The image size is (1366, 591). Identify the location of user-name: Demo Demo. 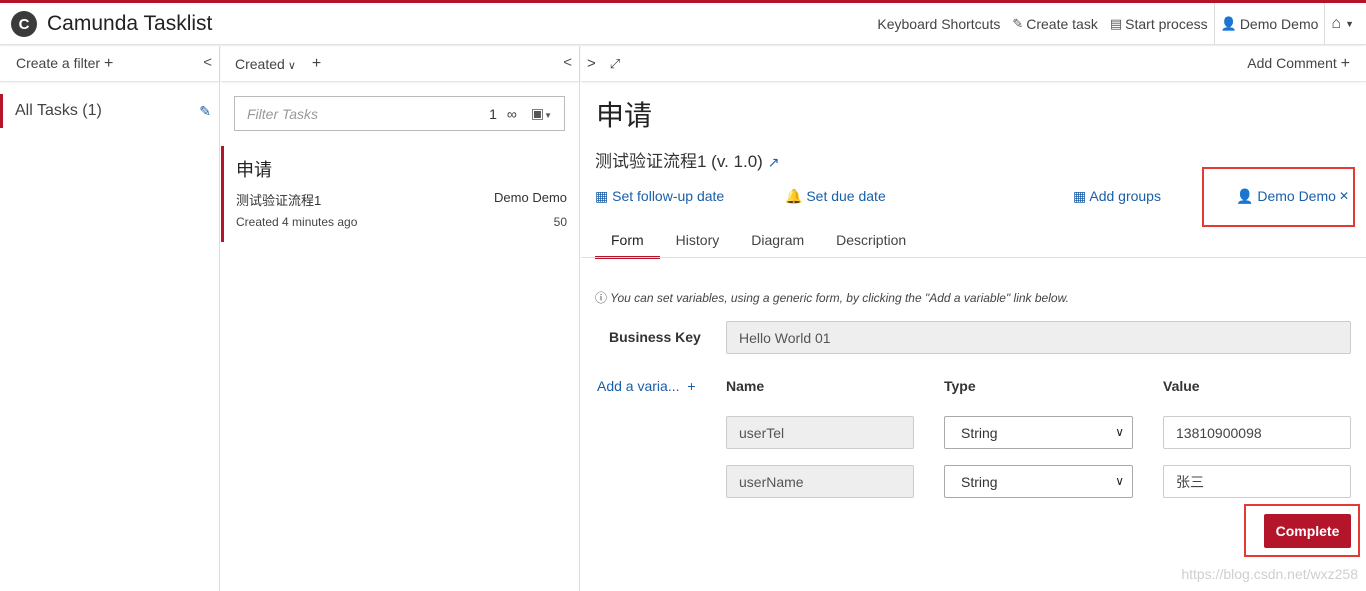
(1279, 24).